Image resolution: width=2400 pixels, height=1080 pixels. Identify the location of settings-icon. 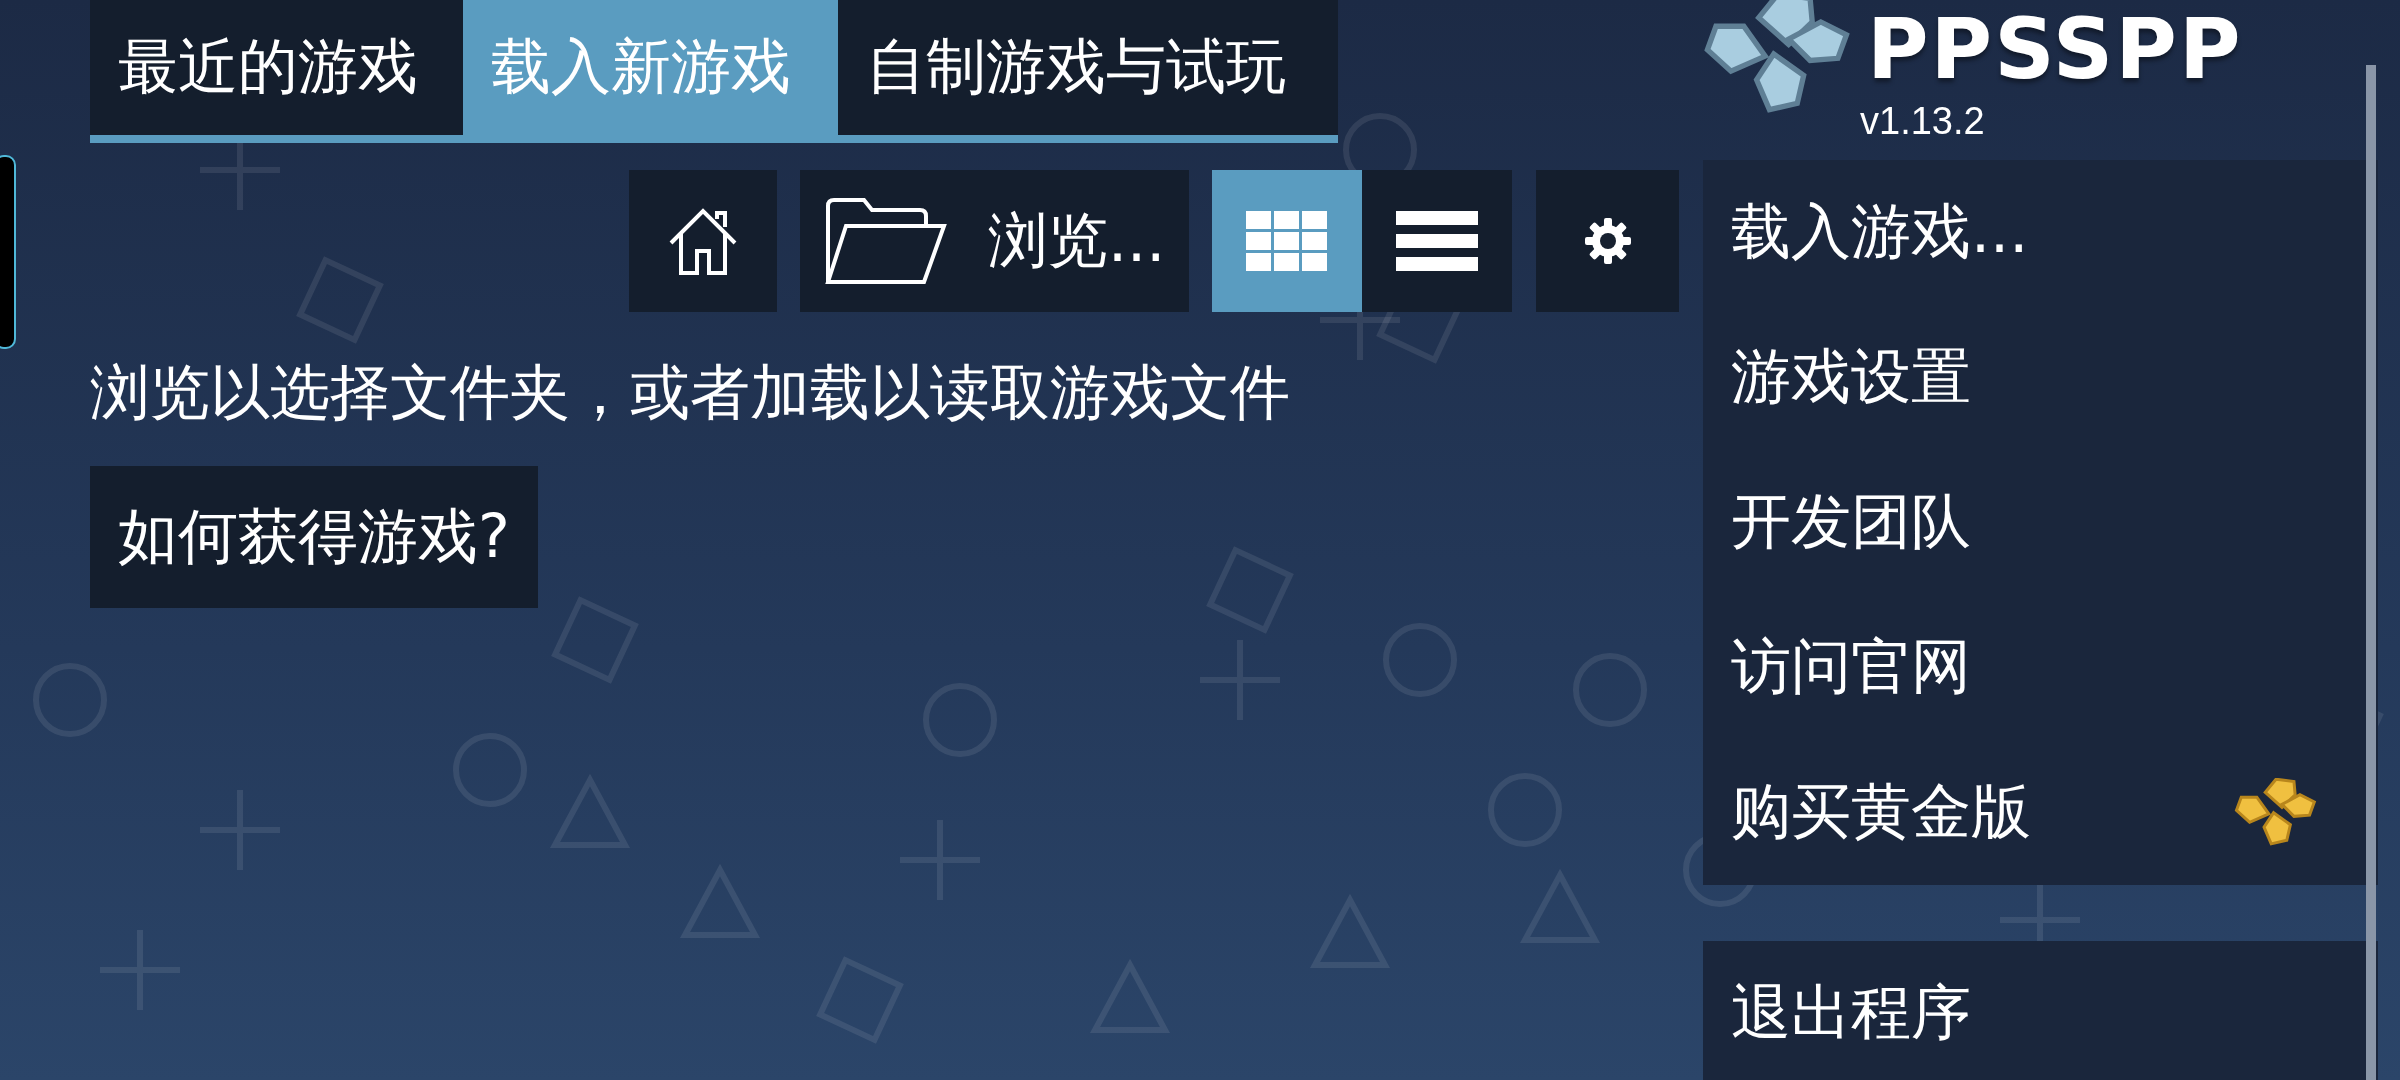
(1607, 241).